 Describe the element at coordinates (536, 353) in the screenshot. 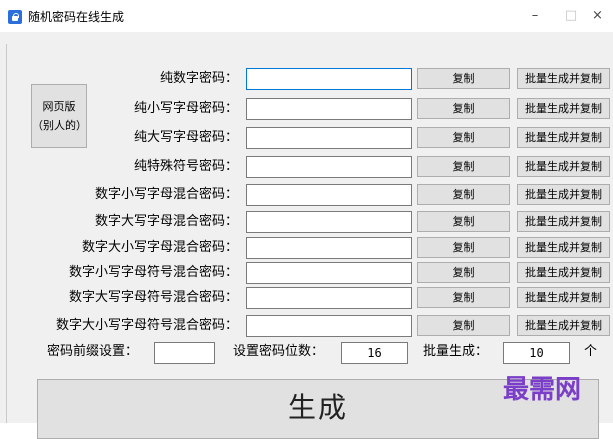

I see `batch-count-input: 10` at that location.